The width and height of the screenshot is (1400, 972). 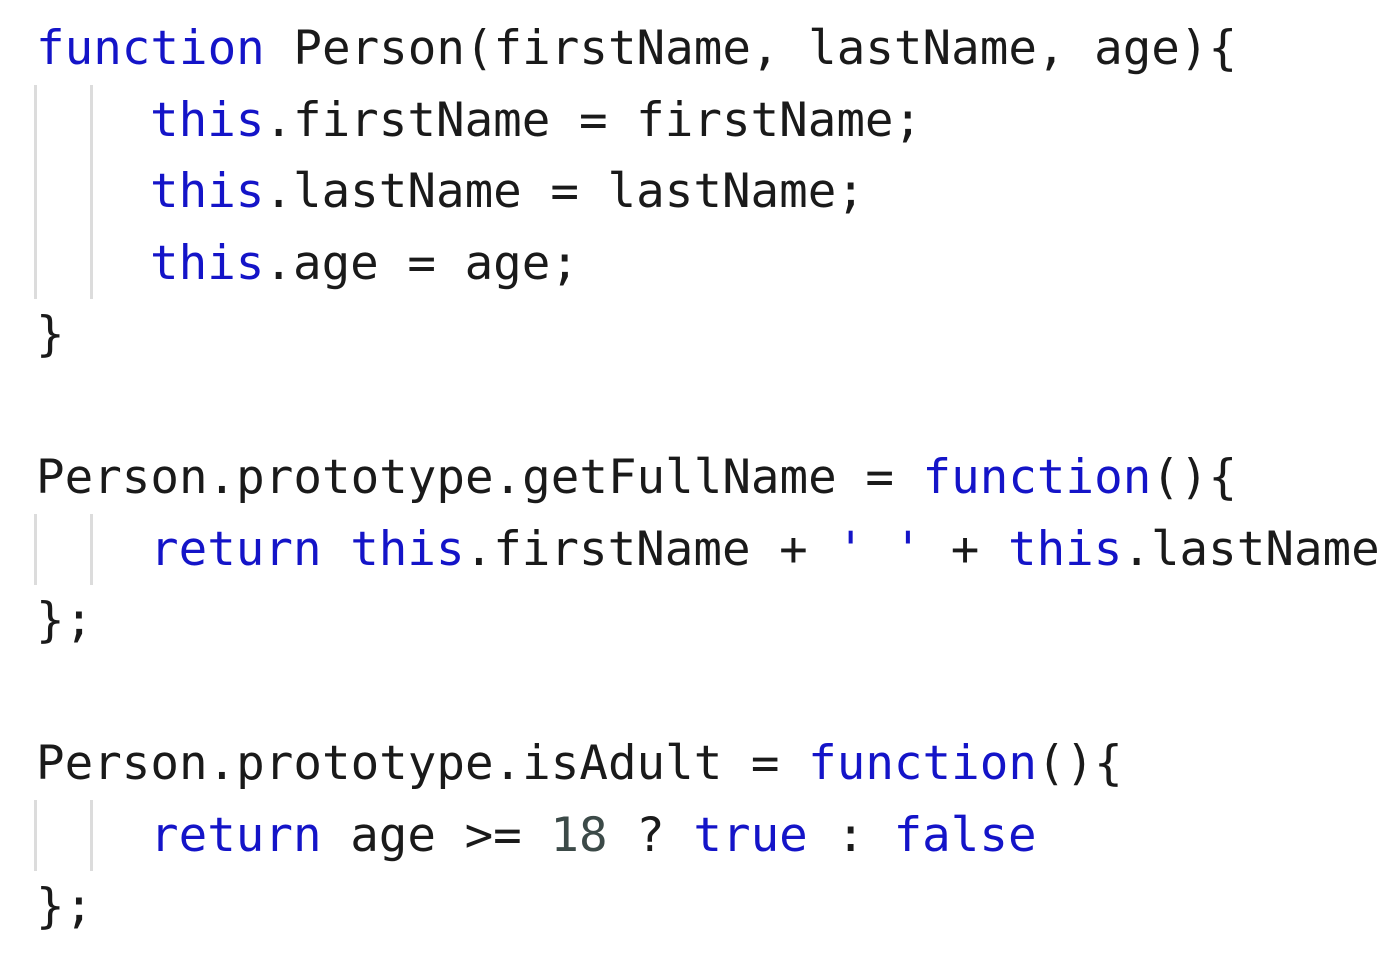 I want to click on code-token-plain: age >=, so click(x=436, y=835).